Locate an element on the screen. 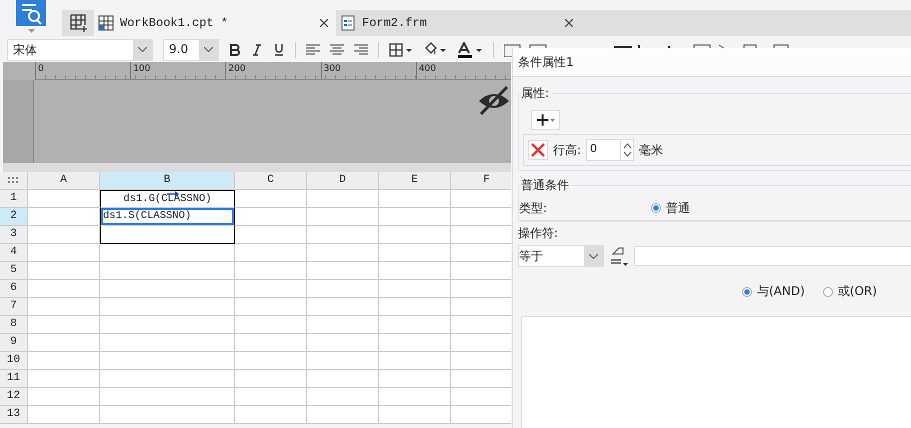  right-arrow-icon is located at coordinates (173, 194).